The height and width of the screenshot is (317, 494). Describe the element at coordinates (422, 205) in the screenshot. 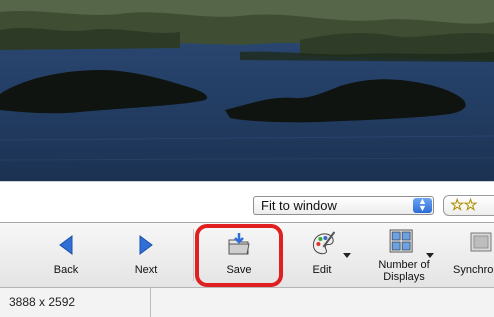

I see `chevron-updown-icon: ▲ ▼` at that location.